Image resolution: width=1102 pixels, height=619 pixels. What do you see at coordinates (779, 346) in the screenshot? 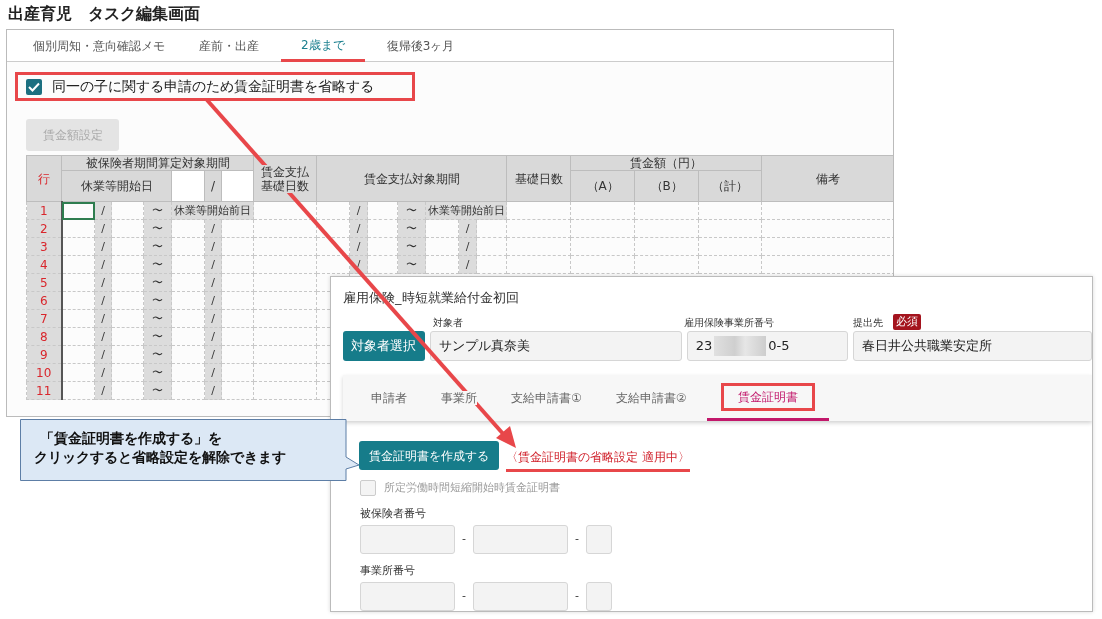
I see `field-value: 0-5` at bounding box center [779, 346].